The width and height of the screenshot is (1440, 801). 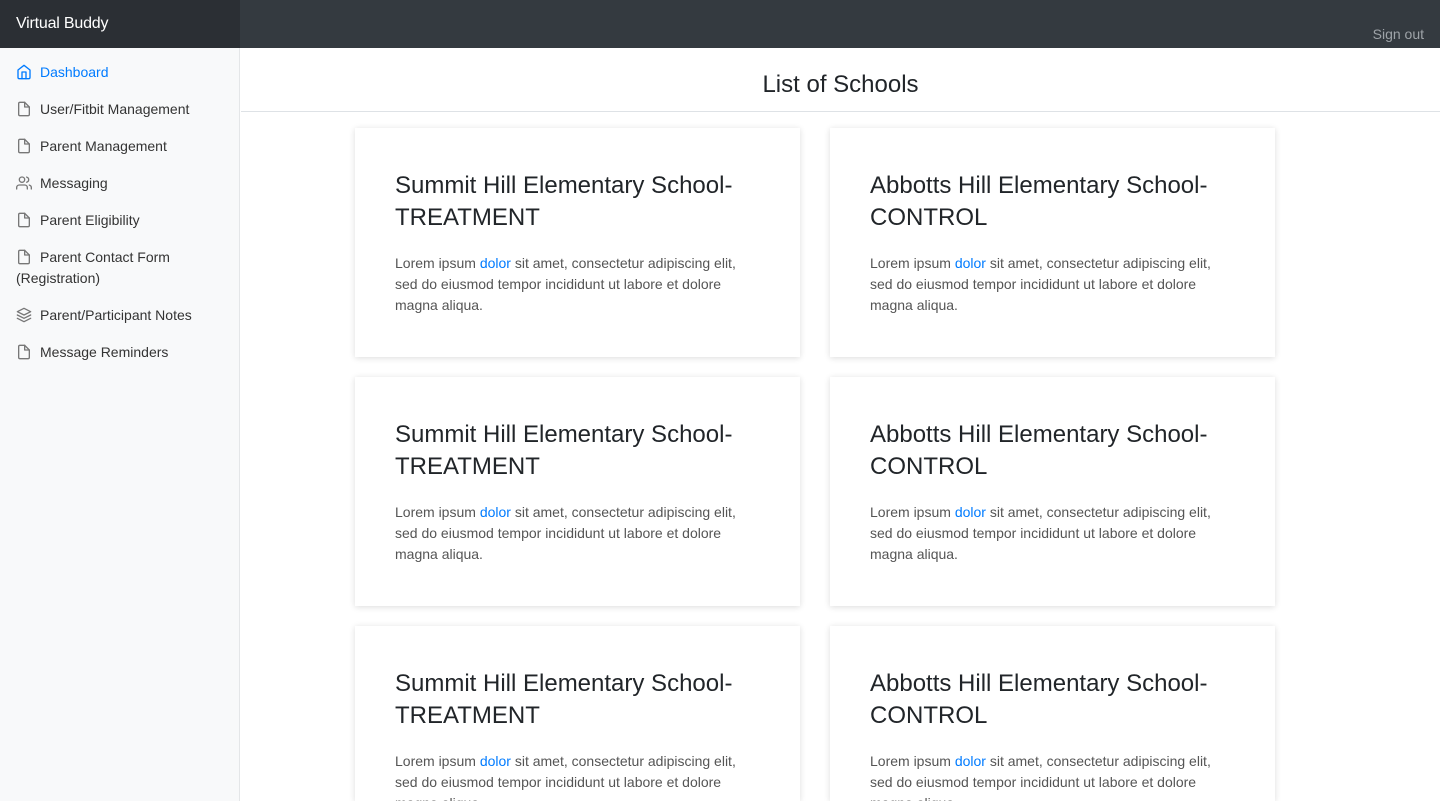 I want to click on sidebar-item-label: Parent Contact Form (Registration), so click(x=93, y=267).